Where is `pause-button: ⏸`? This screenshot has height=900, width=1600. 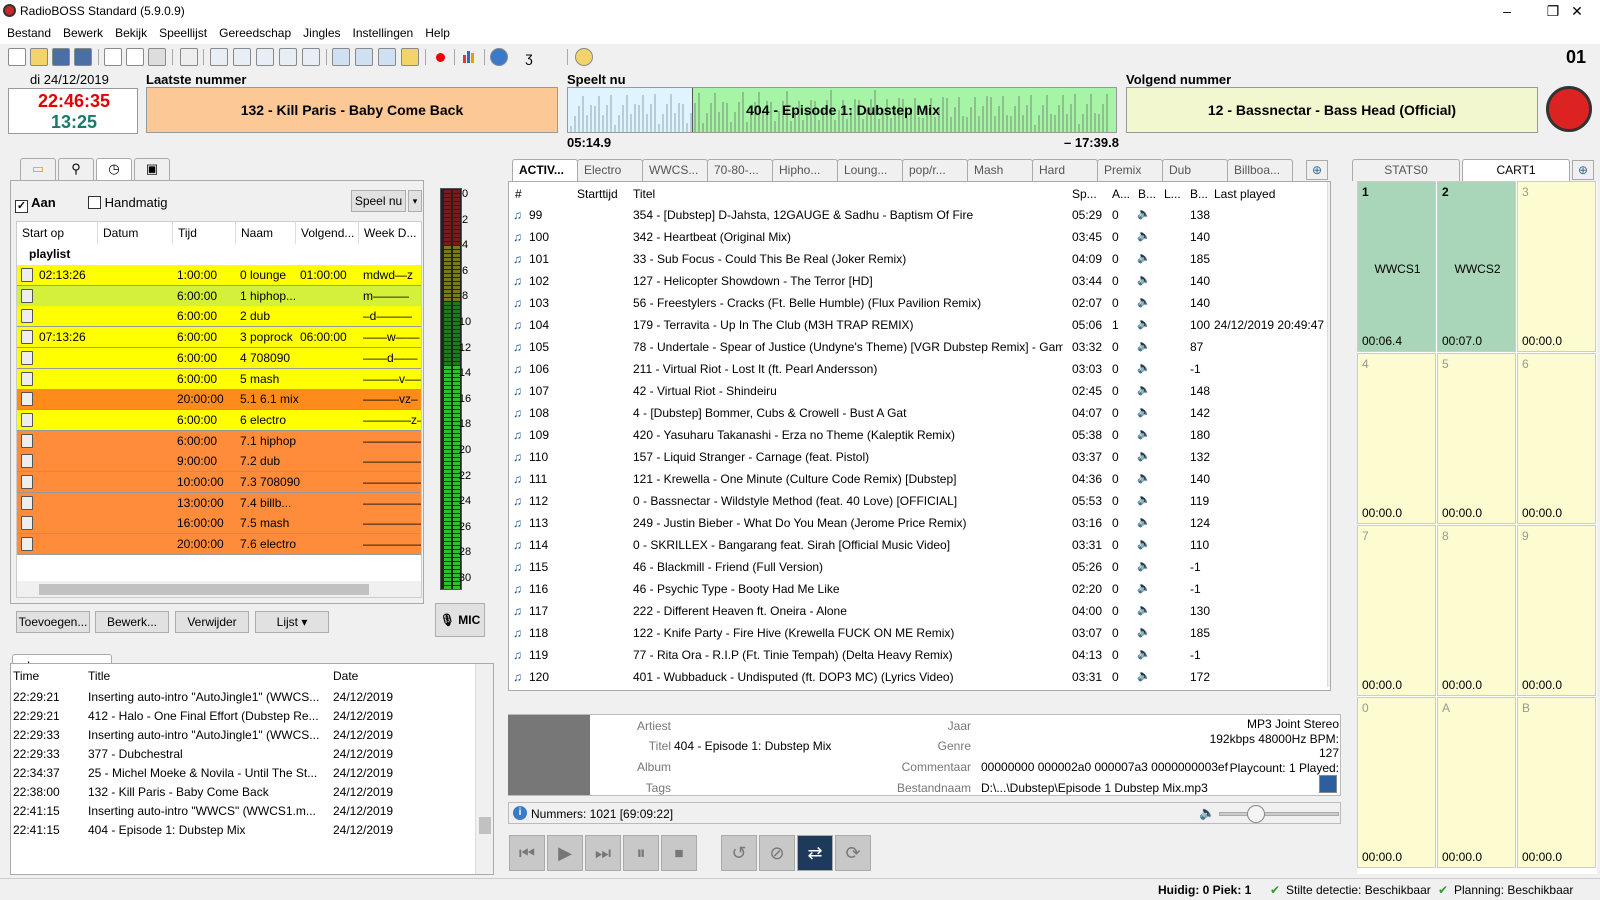 pause-button: ⏸ is located at coordinates (641, 853).